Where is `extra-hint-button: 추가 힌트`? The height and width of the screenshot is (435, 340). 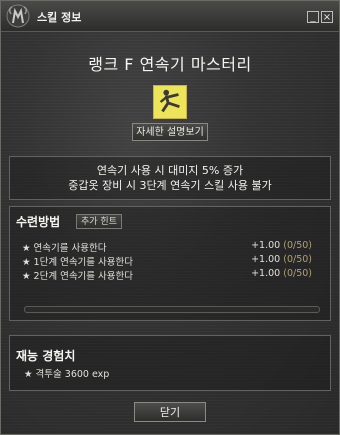 extra-hint-button: 추가 힌트 is located at coordinates (99, 221).